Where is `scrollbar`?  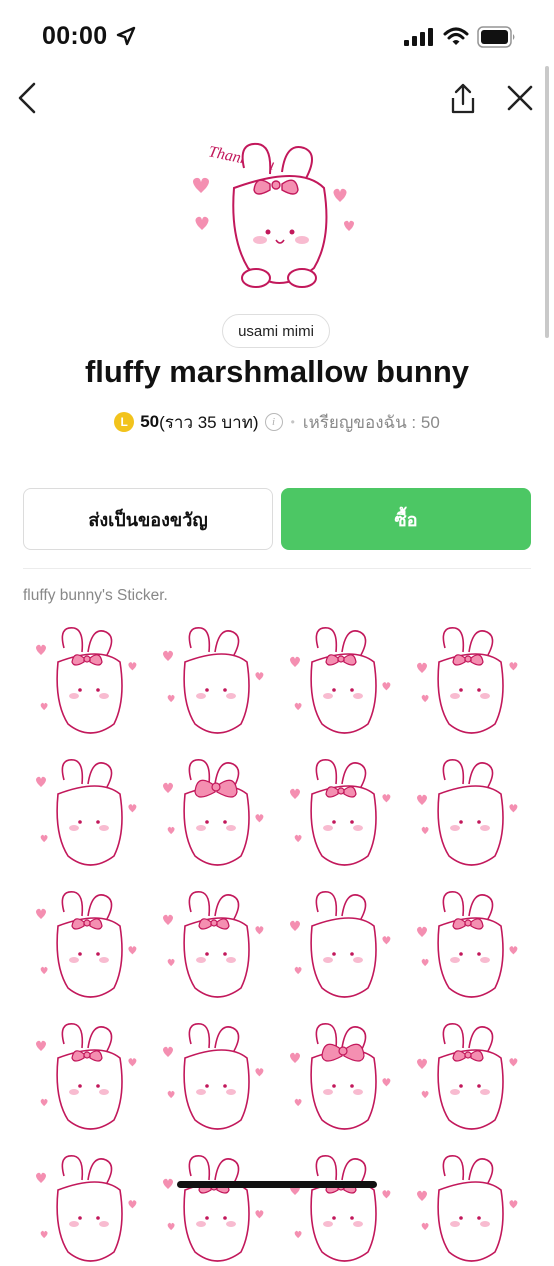
scrollbar is located at coordinates (547, 202).